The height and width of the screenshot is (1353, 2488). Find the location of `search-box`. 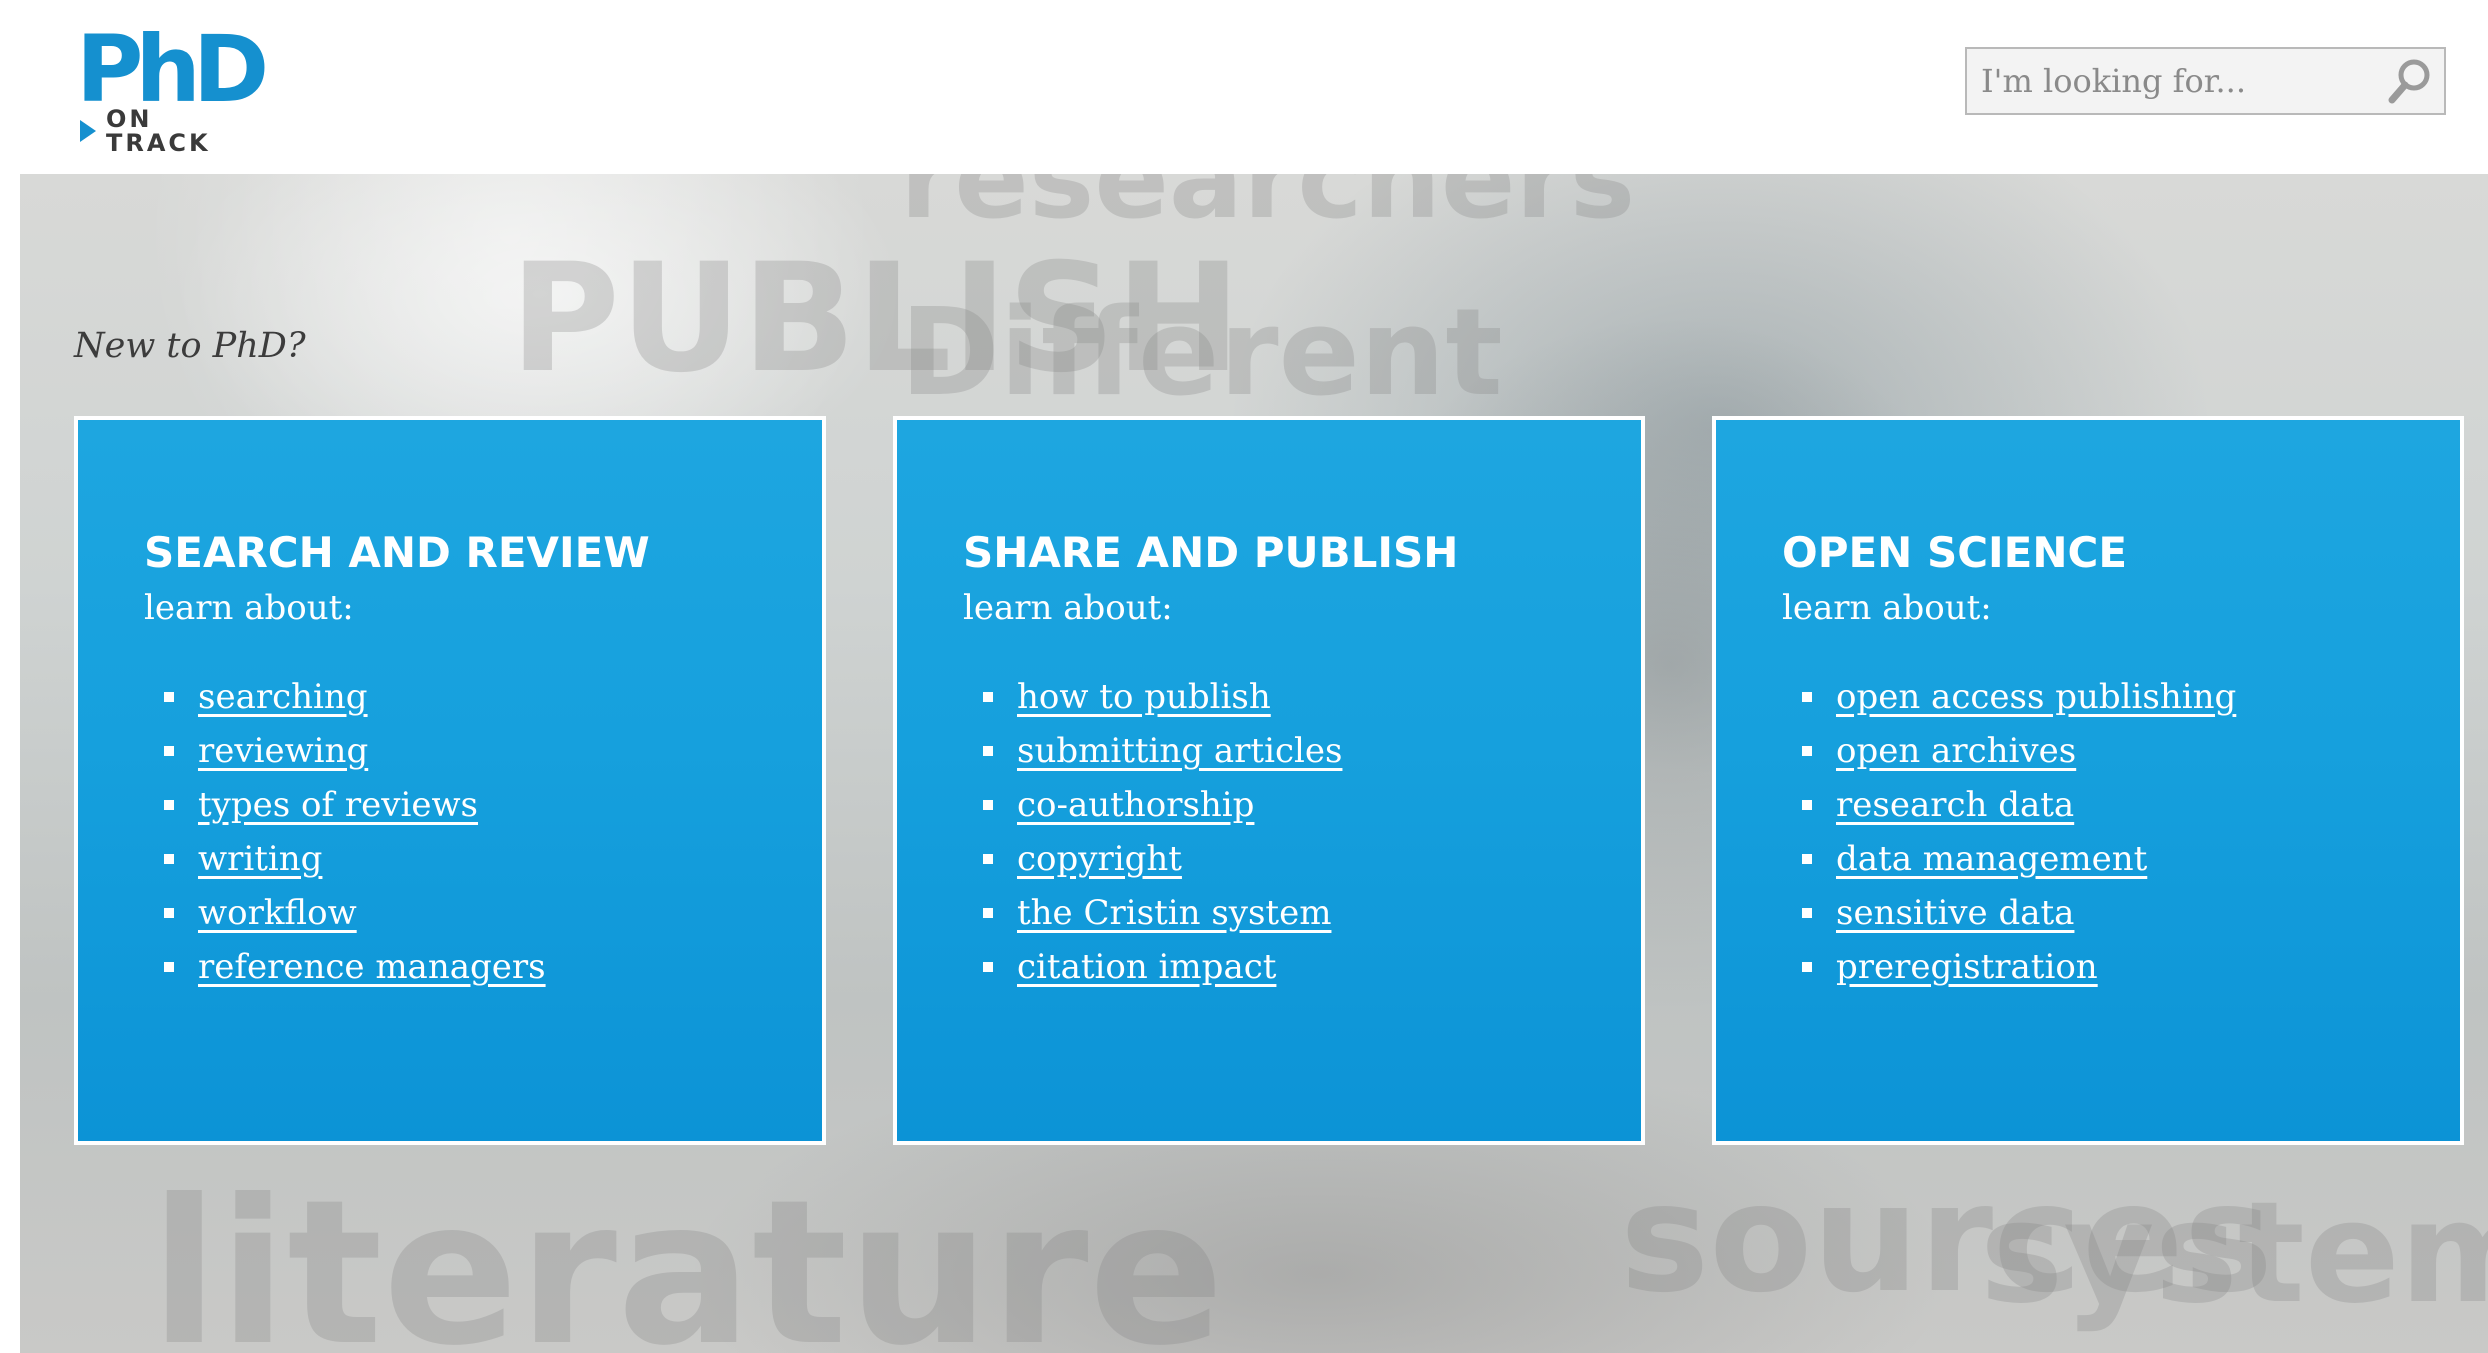

search-box is located at coordinates (2205, 81).